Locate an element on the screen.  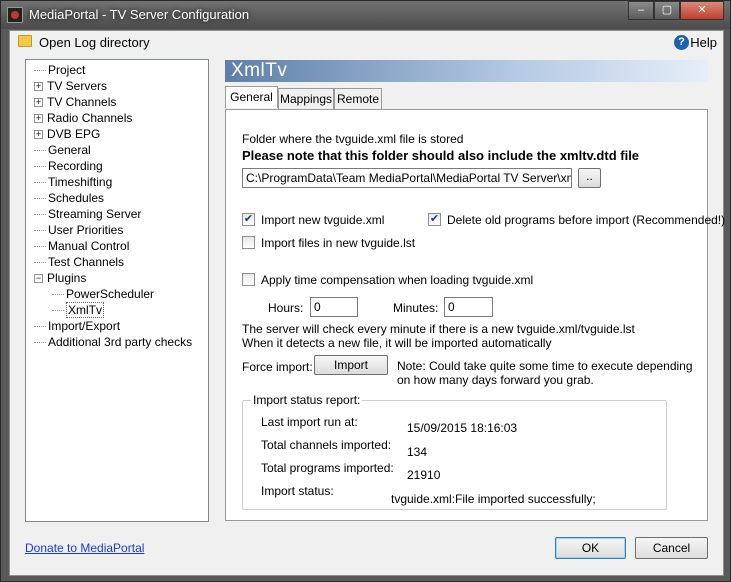
help-icon: ? is located at coordinates (681, 42).